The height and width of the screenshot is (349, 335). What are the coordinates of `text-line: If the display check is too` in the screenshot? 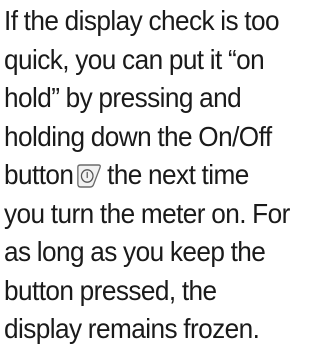 It's located at (142, 20).